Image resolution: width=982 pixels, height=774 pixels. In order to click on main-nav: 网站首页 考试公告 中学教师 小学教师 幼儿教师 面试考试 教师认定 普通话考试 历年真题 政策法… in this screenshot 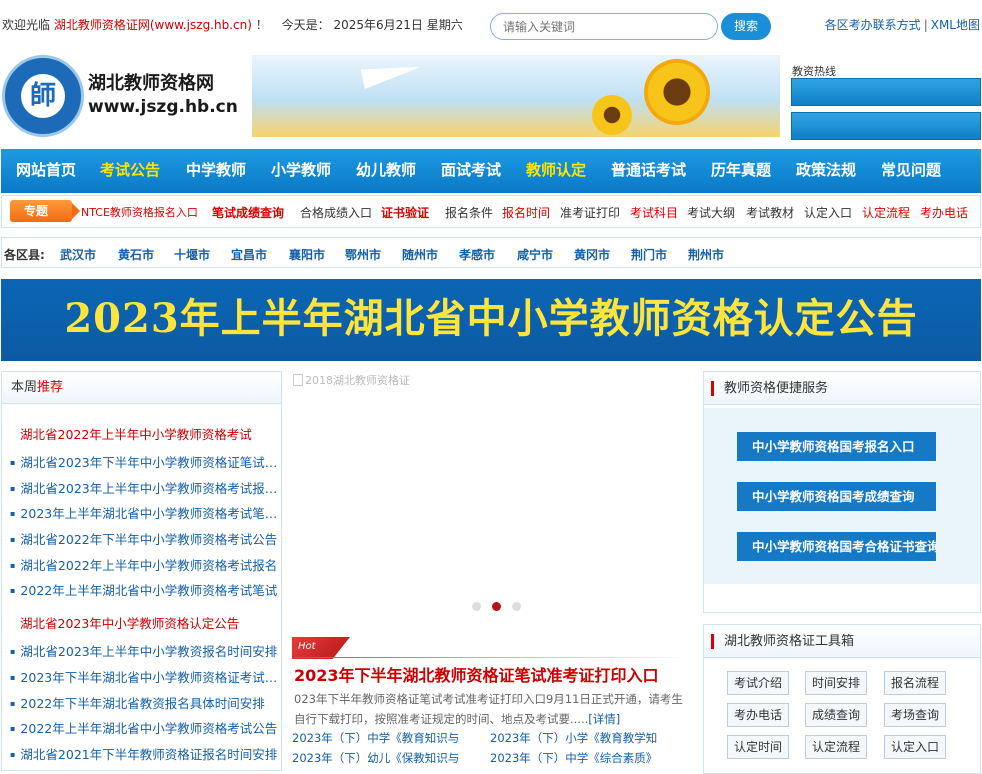, I will do `click(491, 171)`.